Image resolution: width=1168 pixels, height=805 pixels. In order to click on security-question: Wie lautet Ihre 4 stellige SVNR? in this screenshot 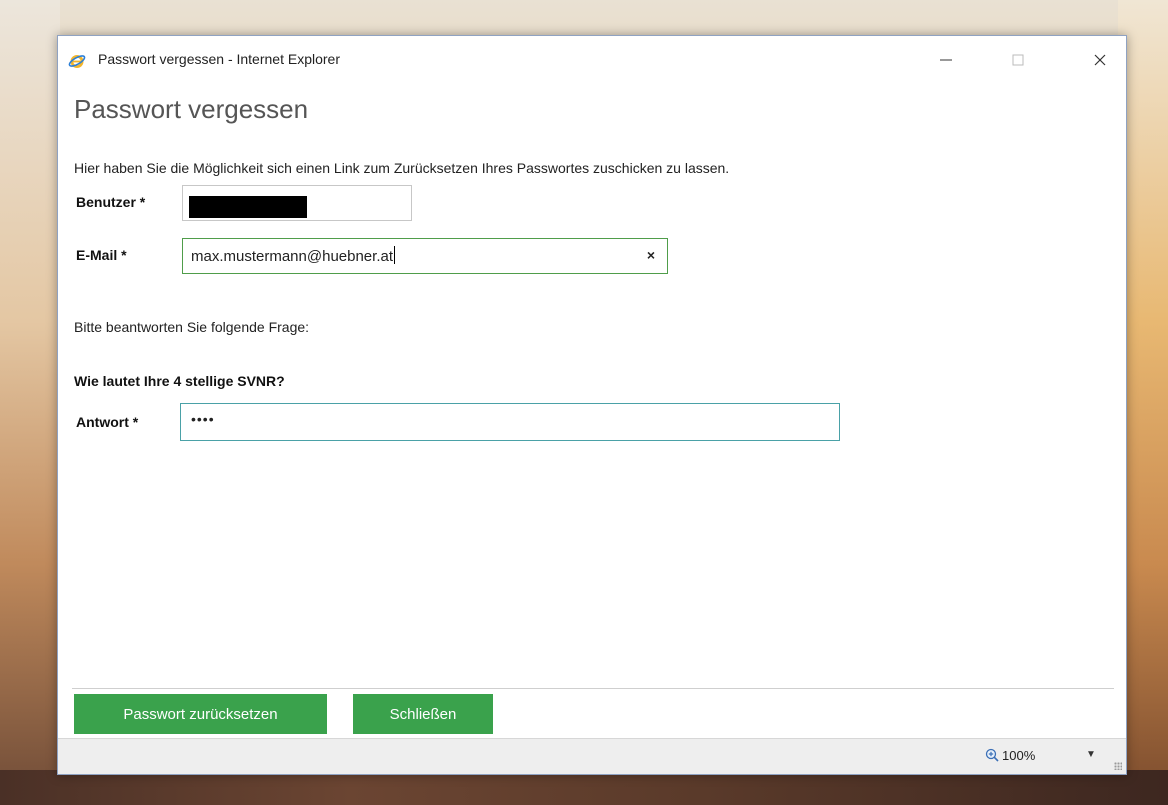, I will do `click(179, 381)`.